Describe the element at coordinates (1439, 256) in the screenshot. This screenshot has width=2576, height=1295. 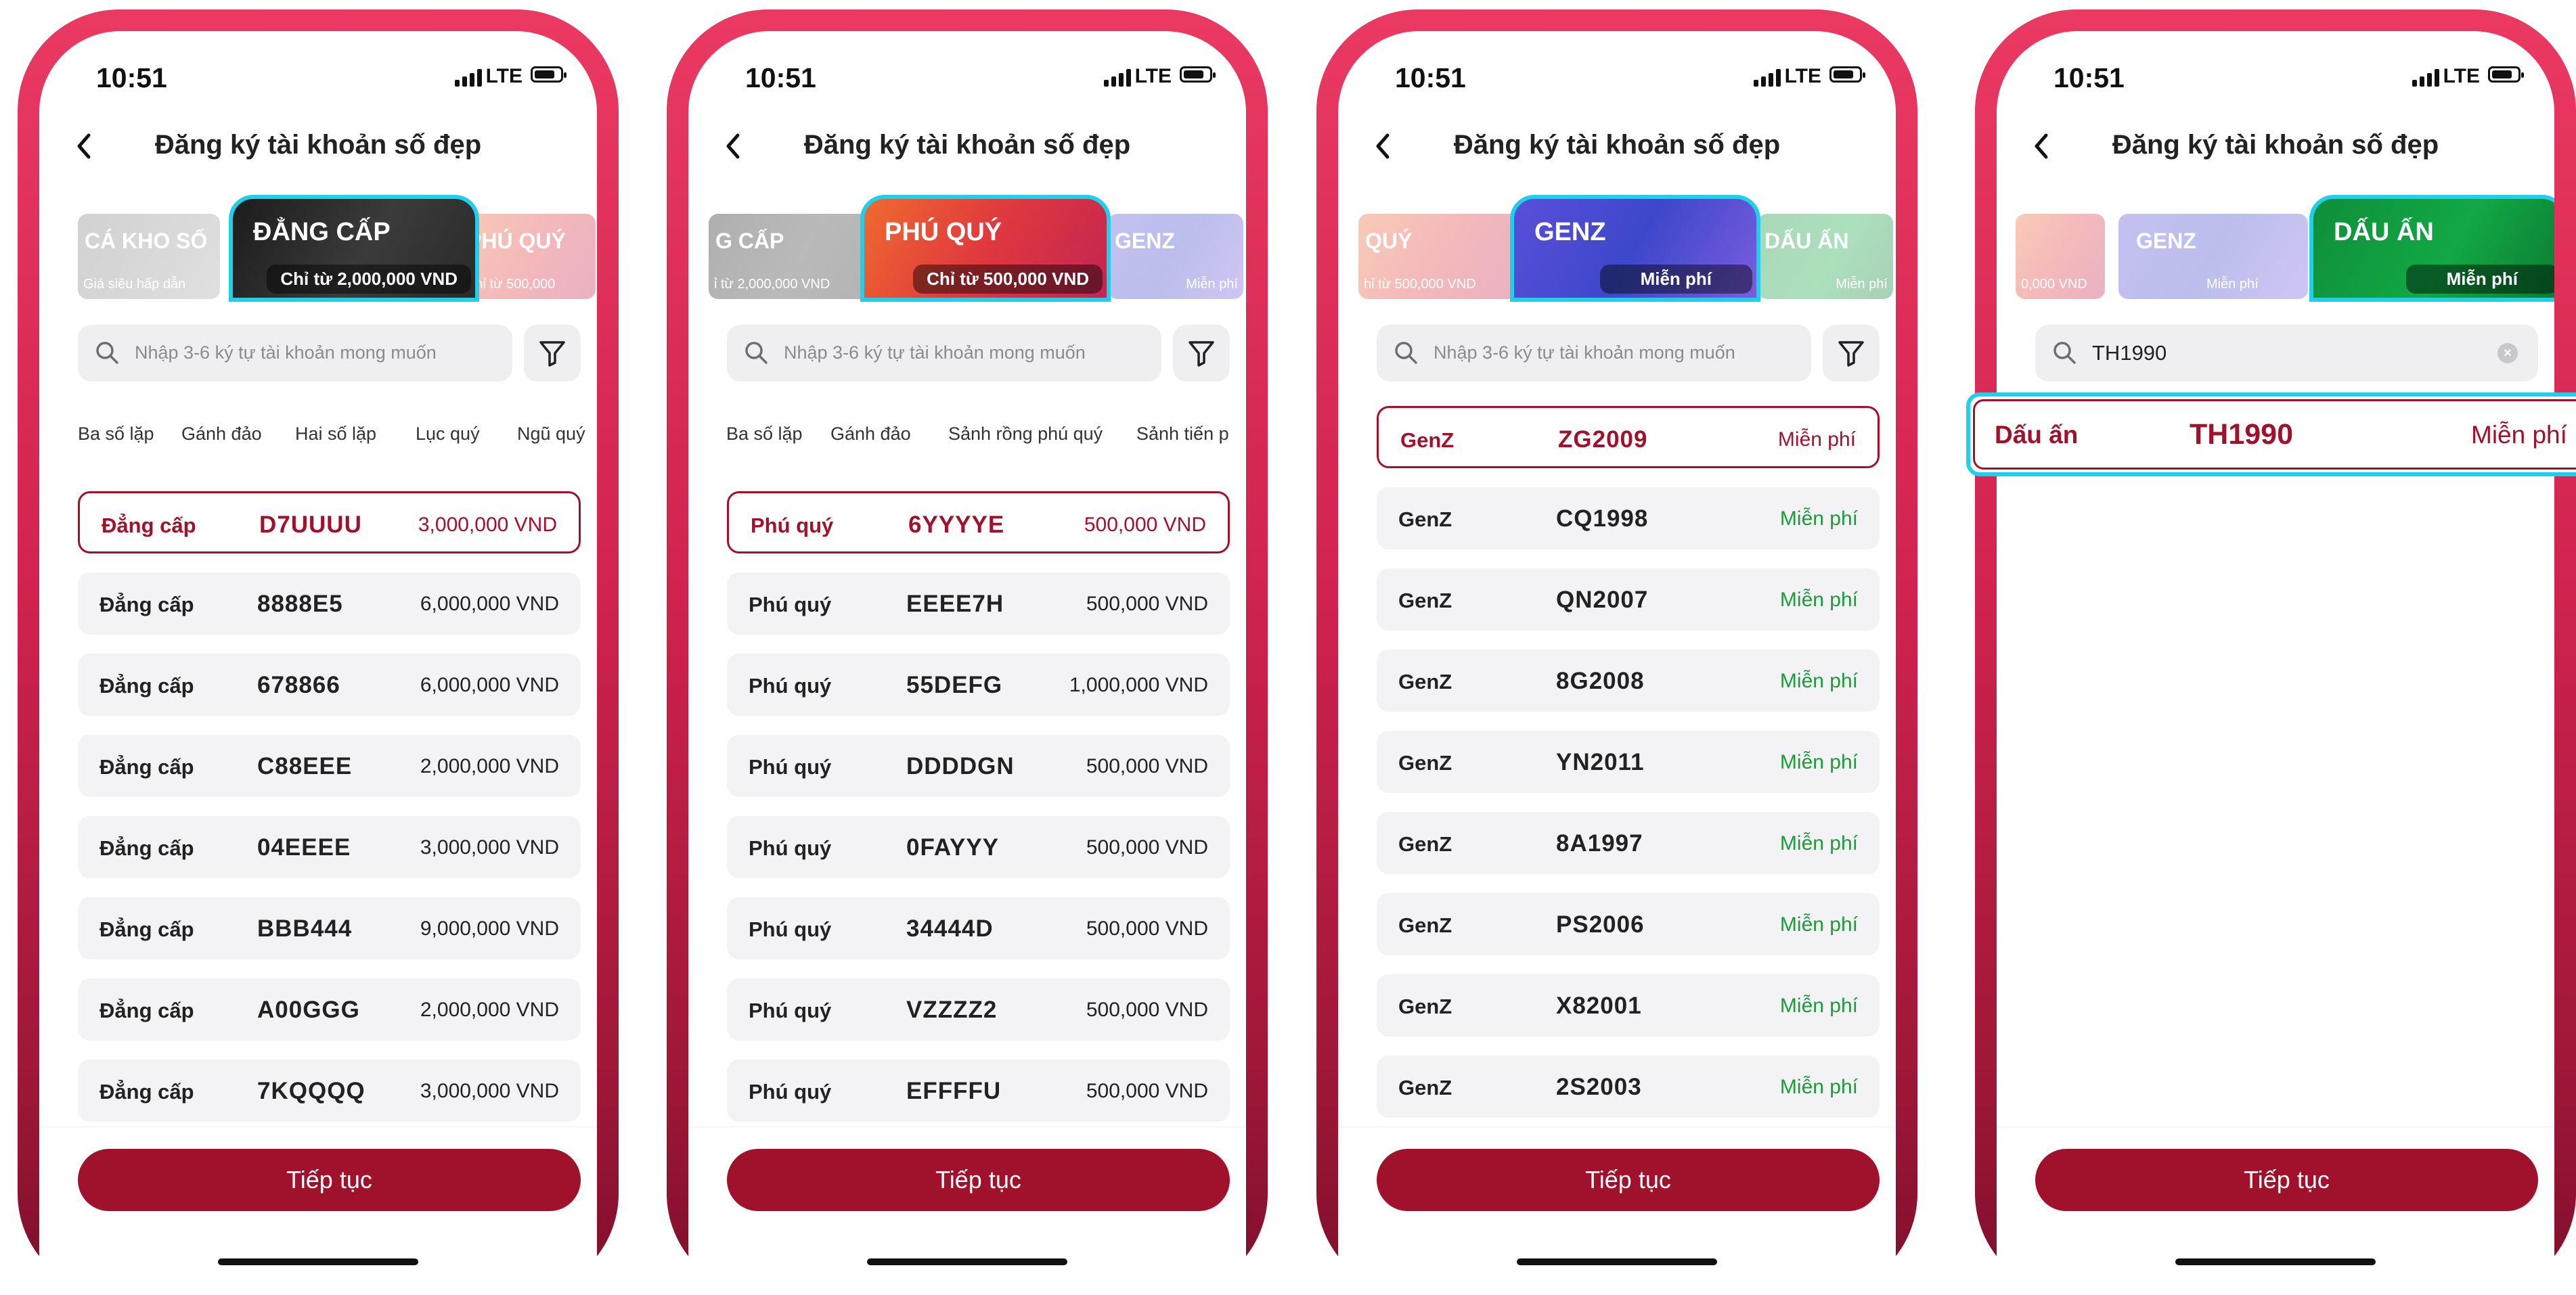
I see `category-card-left: QUÝ hỉ từ 500,000 VND` at that location.